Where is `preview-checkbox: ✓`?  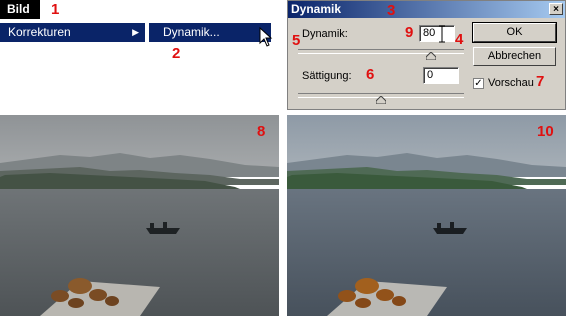
preview-checkbox: ✓ is located at coordinates (478, 83).